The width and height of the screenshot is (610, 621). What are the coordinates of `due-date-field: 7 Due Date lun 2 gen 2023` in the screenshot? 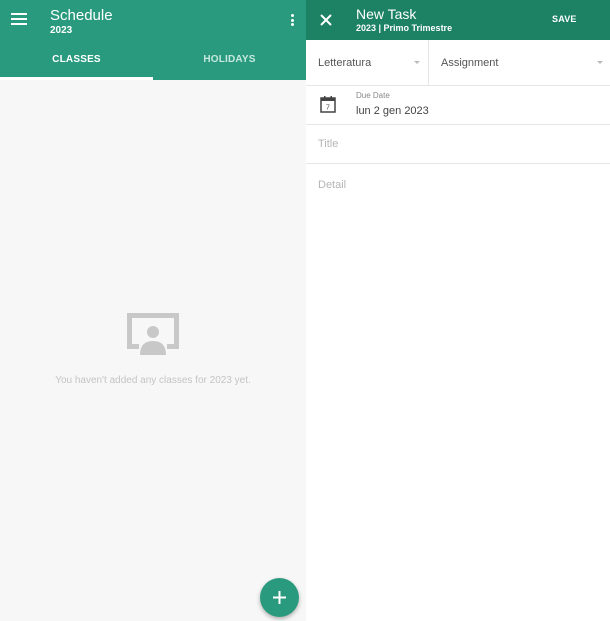 It's located at (458, 105).